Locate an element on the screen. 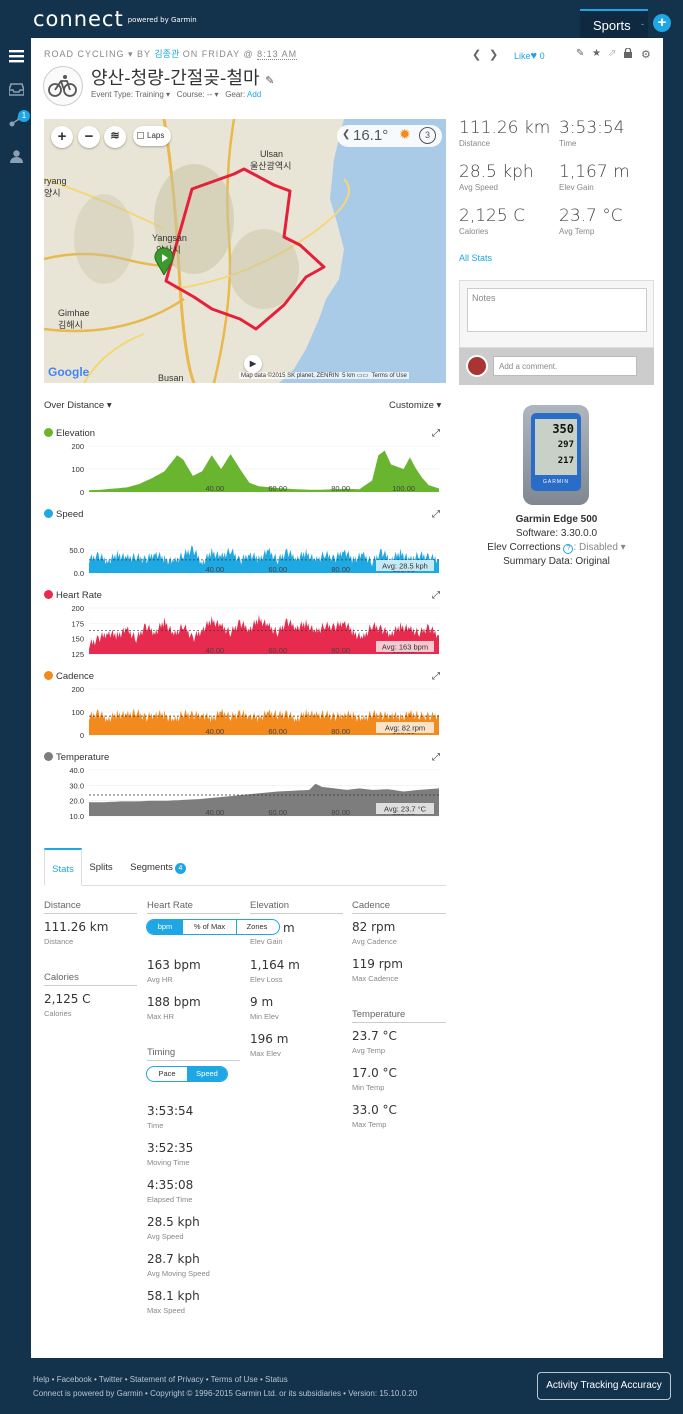  expand-heart-rate-icon: ⤢ is located at coordinates (436, 595).